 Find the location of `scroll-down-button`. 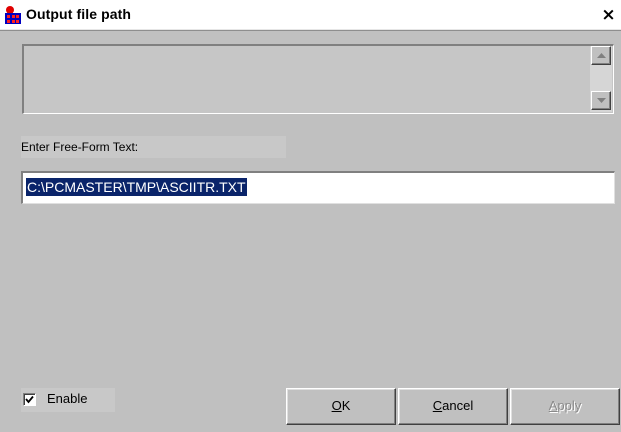

scroll-down-button is located at coordinates (601, 100).